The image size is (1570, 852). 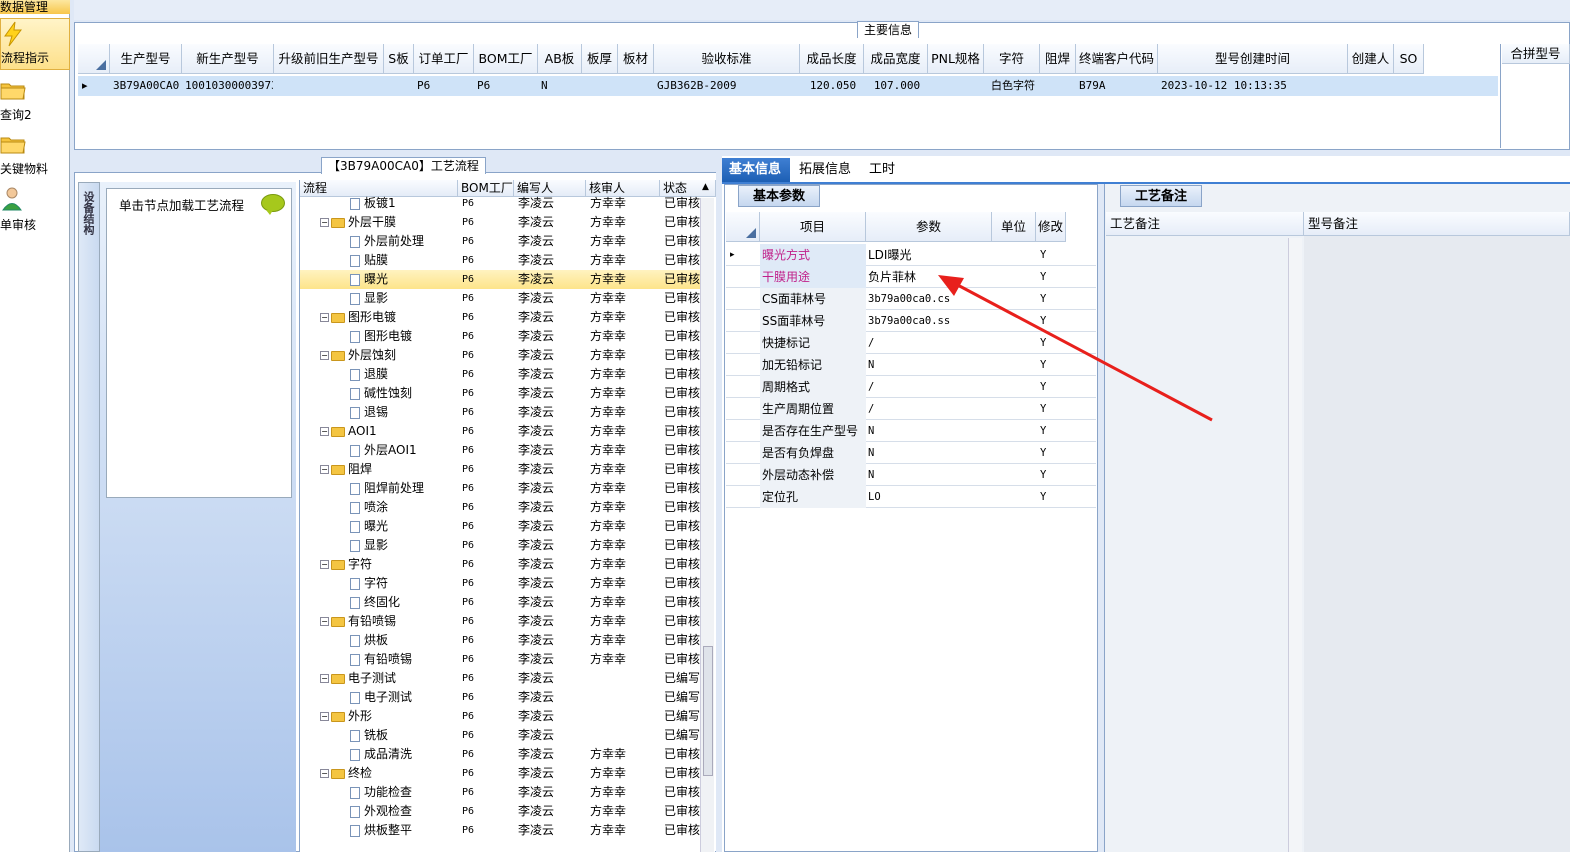 I want to click on tree-row: − 字符 P6 李凌云 方幸幸 已审核, so click(x=500, y=564).